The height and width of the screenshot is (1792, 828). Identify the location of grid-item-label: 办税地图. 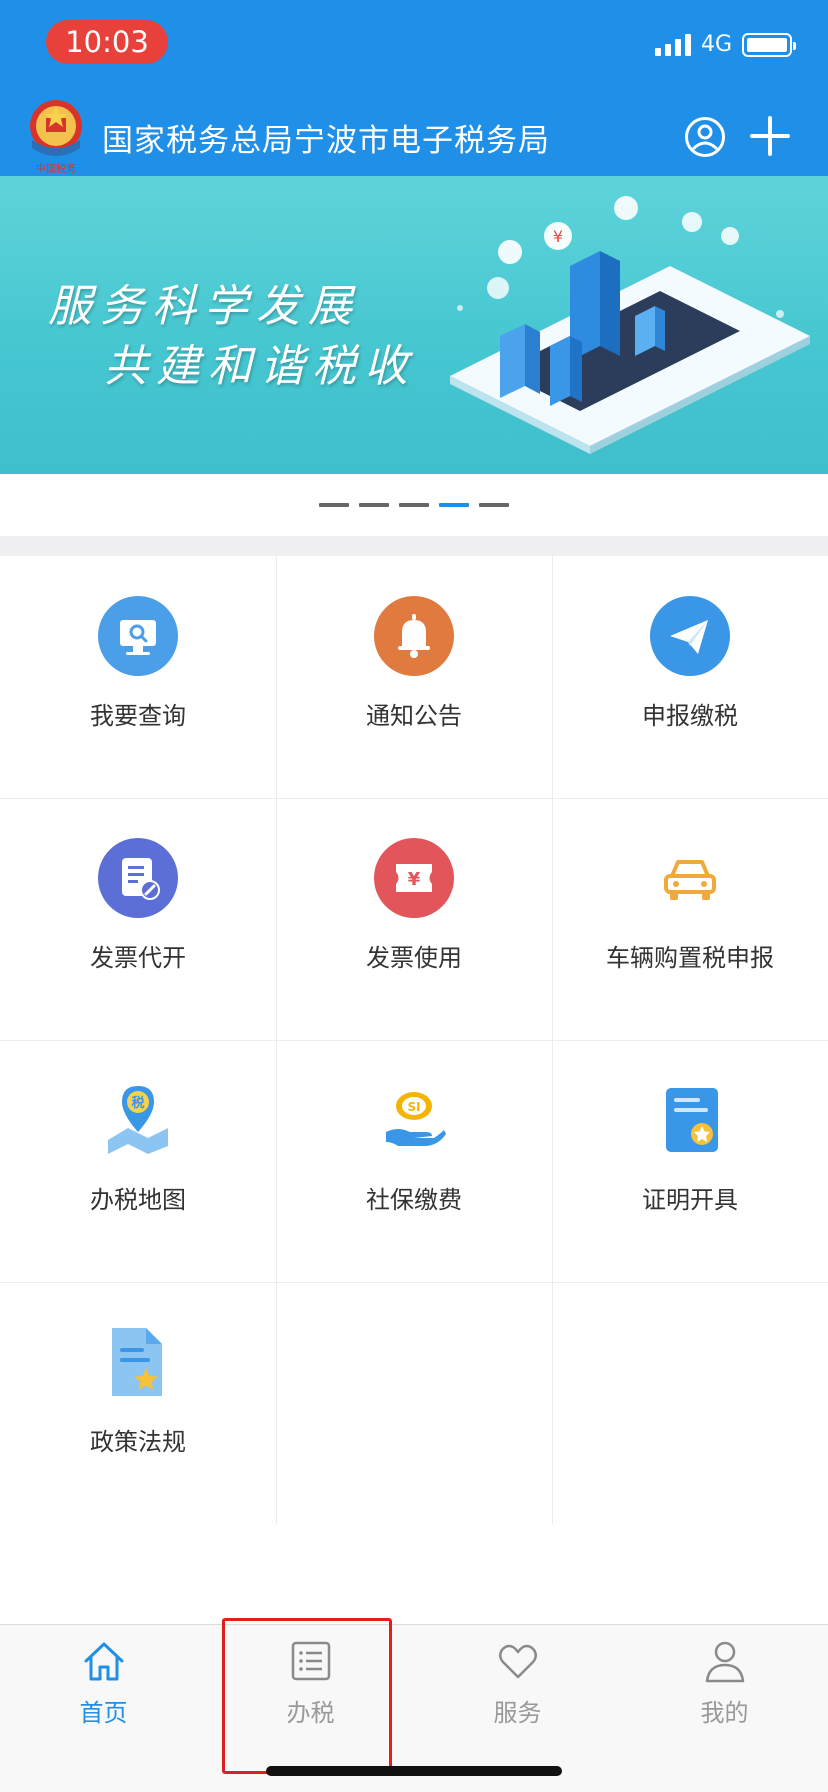
(138, 1200).